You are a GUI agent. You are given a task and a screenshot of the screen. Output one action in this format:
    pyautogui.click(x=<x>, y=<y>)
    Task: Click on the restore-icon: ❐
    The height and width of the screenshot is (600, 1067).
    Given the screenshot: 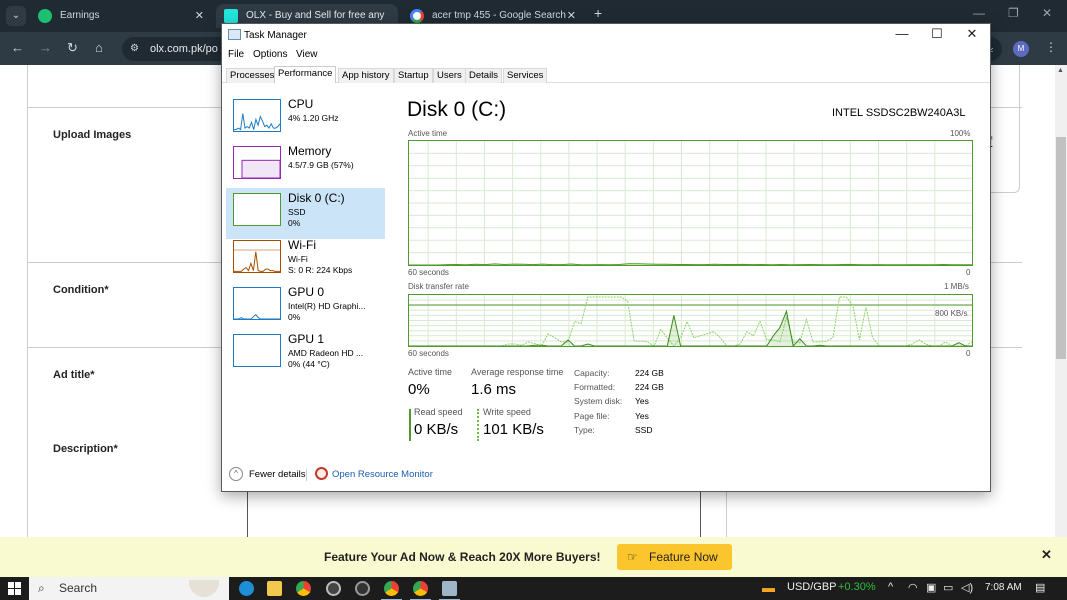 What is the action you would take?
    pyautogui.click(x=1013, y=13)
    